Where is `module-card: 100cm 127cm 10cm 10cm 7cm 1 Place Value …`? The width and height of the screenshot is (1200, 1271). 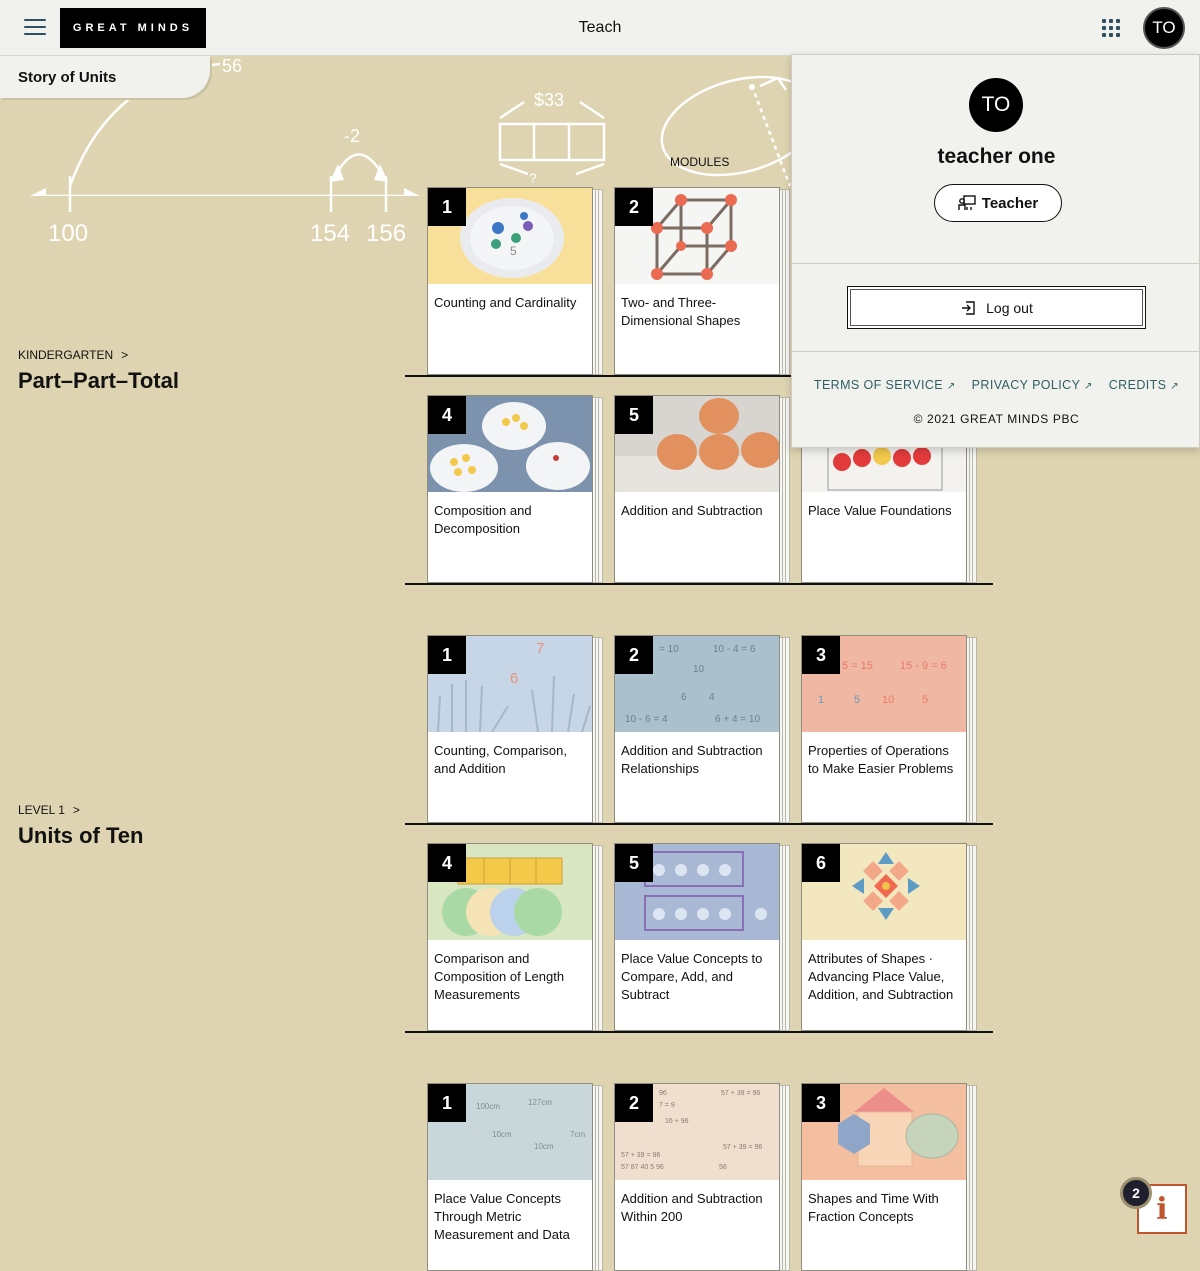 module-card: 100cm 127cm 10cm 10cm 7cm 1 Place Value … is located at coordinates (515, 1177).